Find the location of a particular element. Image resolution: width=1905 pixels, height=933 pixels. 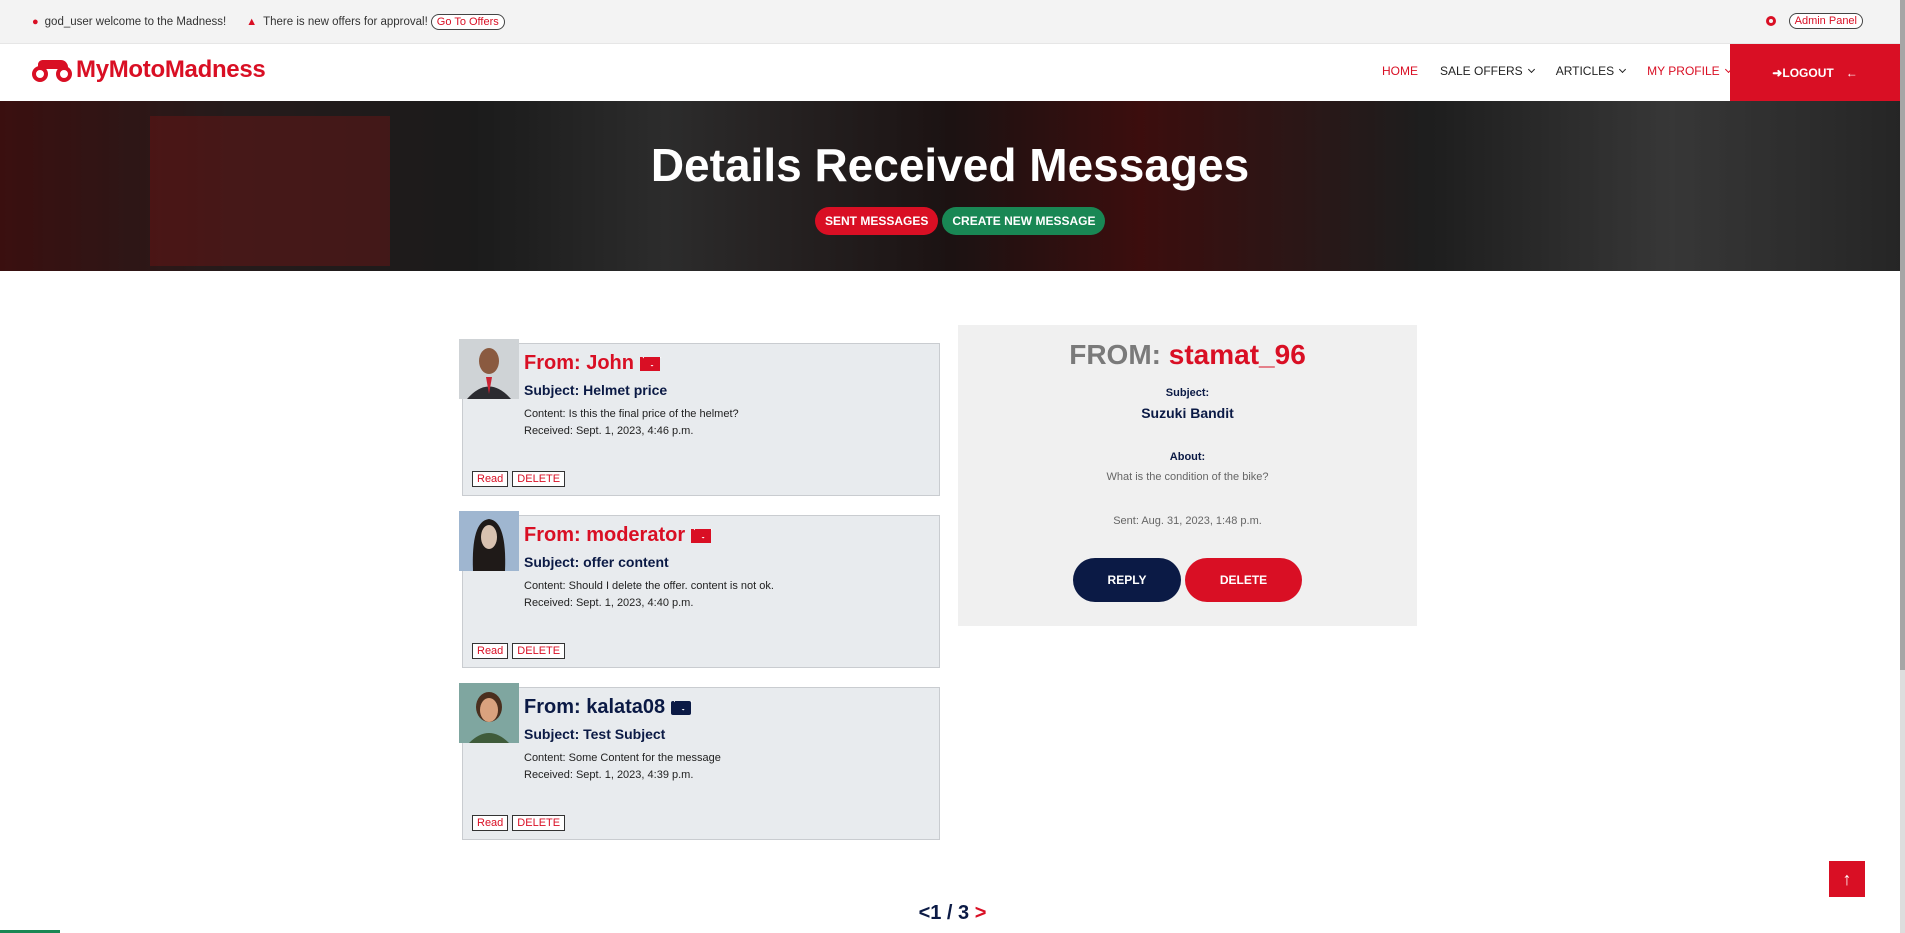

detail-sent: Sent: Aug. 31, 2023, 1:48 p.m. is located at coordinates (1187, 521).